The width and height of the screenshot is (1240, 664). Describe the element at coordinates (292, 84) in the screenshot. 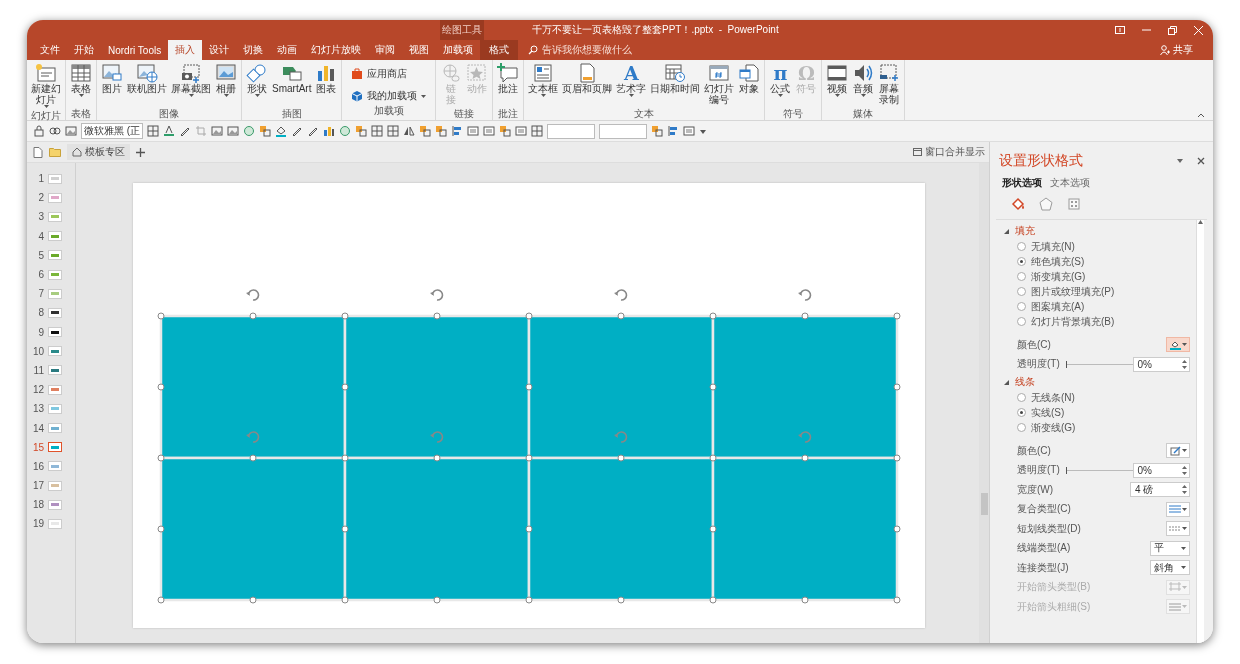

I see `ribbon-button: SmartArt` at that location.